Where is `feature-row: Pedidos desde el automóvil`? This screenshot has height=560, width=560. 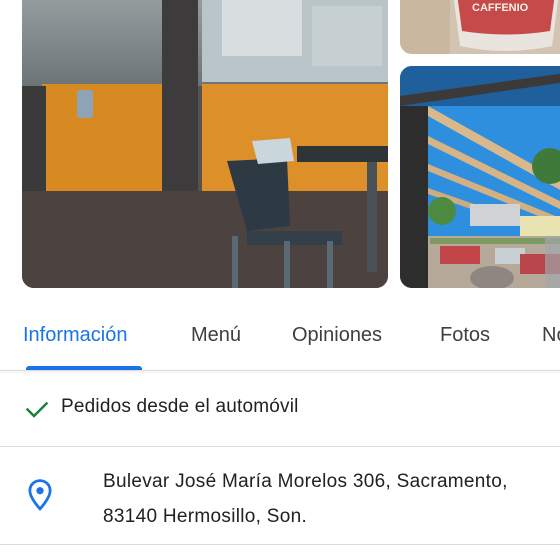
feature-row: Pedidos desde el automóvil is located at coordinates (280, 409).